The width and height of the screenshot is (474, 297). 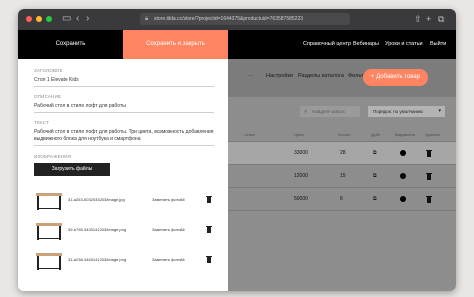 What do you see at coordinates (48, 70) in the screenshot?
I see `title-label: Заголовок` at bounding box center [48, 70].